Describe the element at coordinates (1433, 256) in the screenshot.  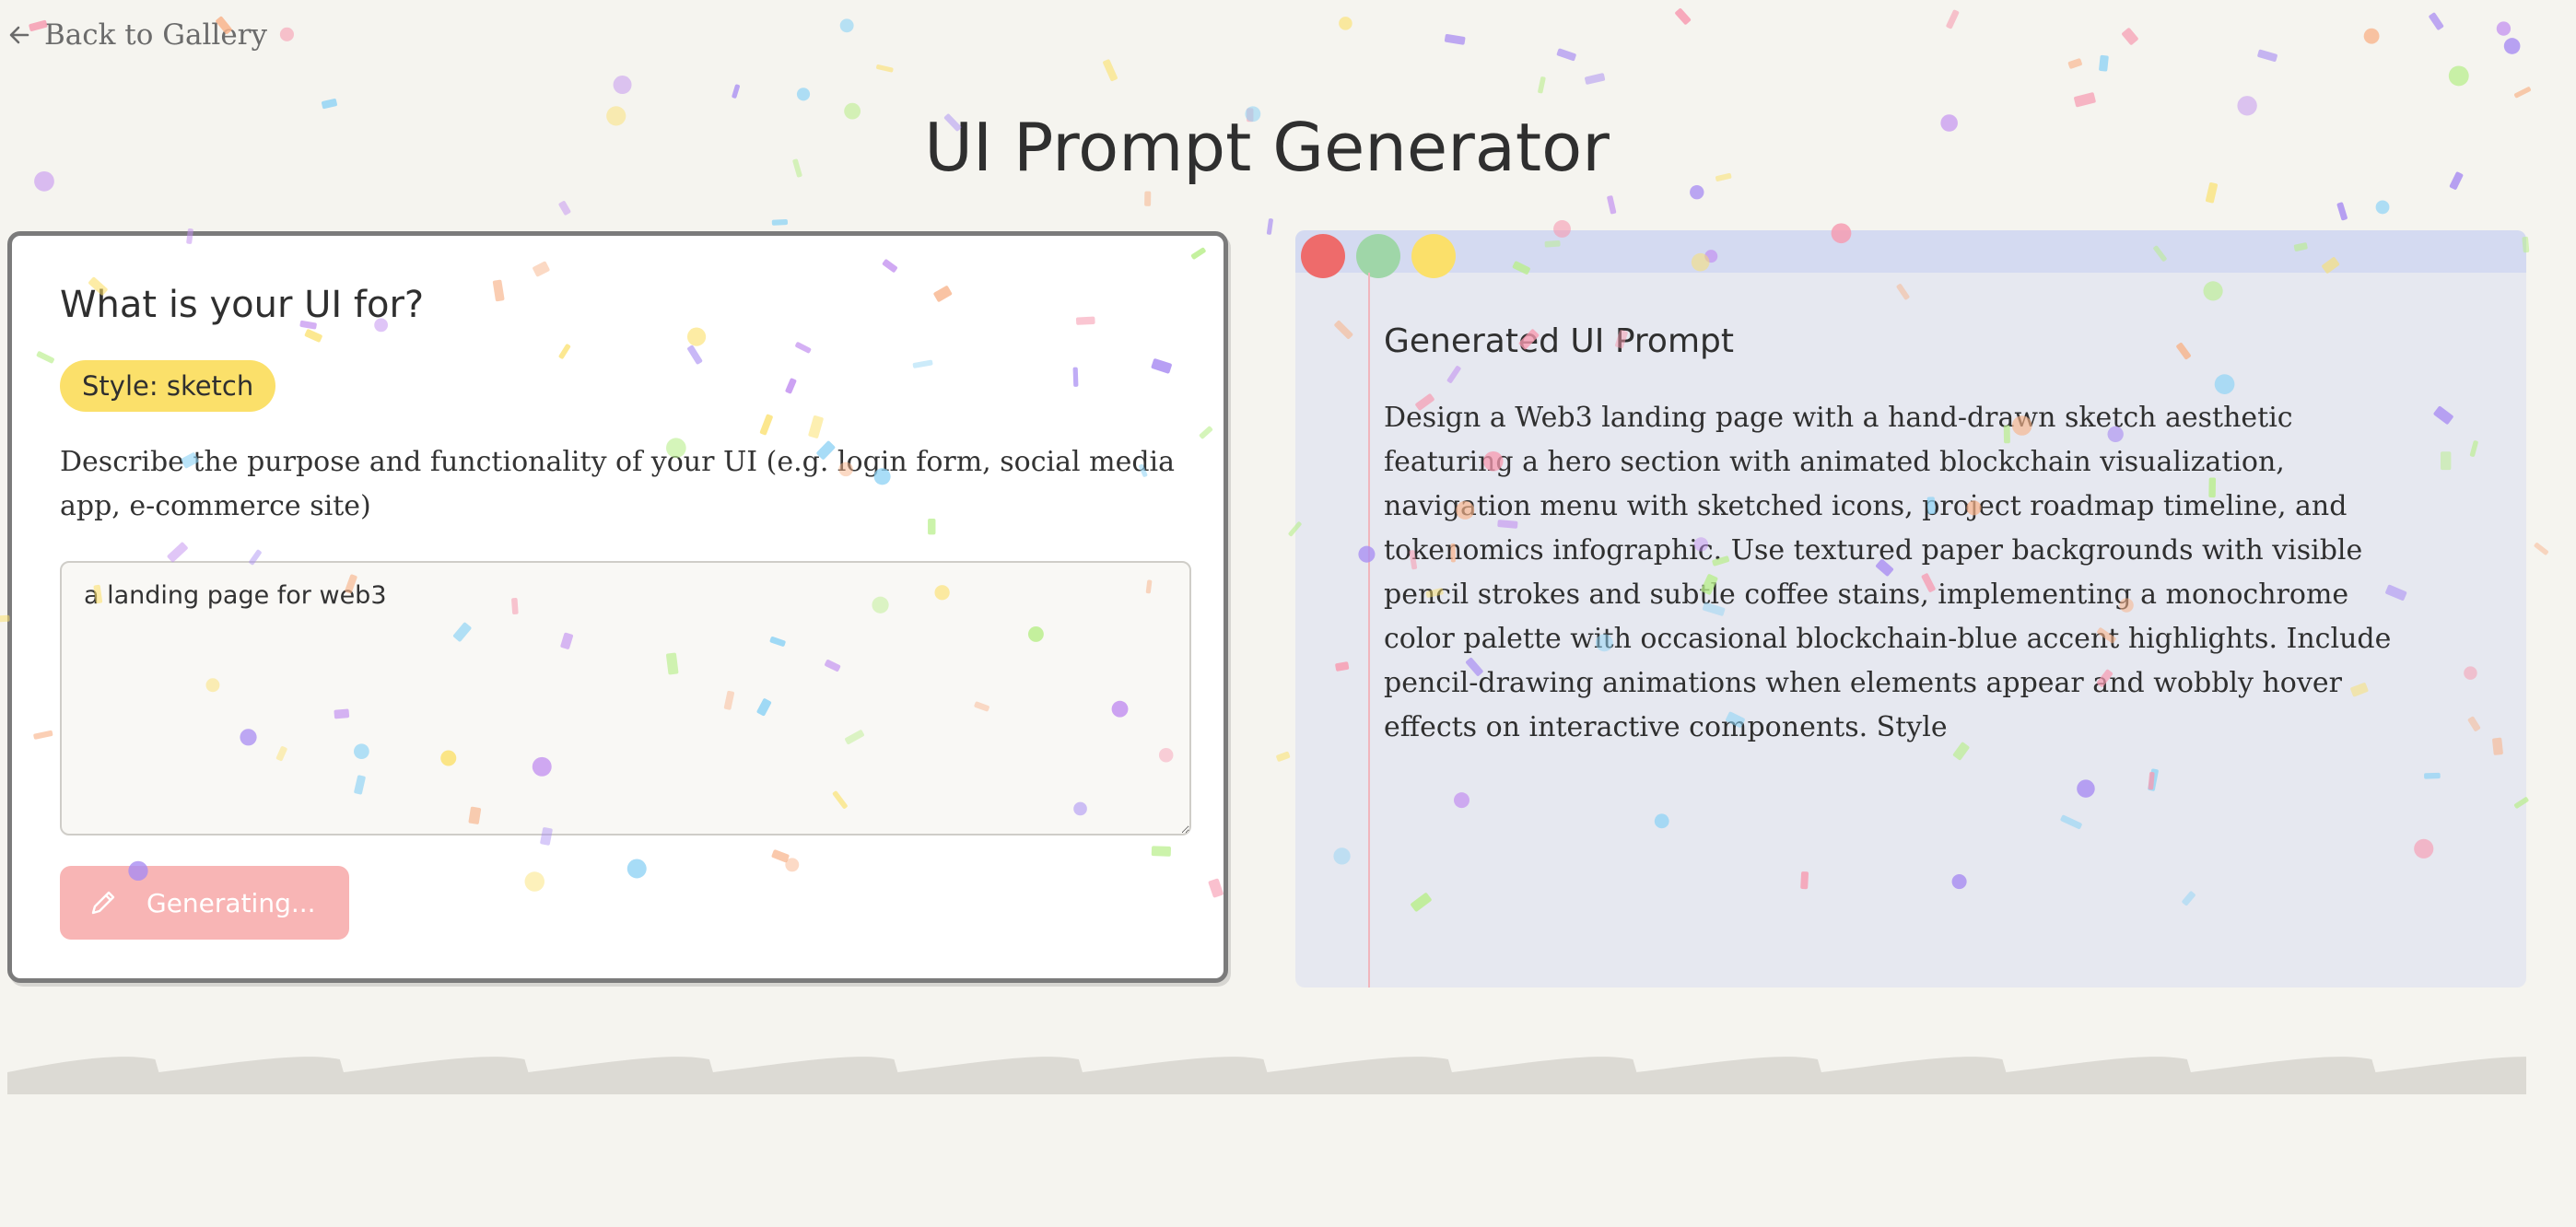
I see `window-dot-yellow` at that location.